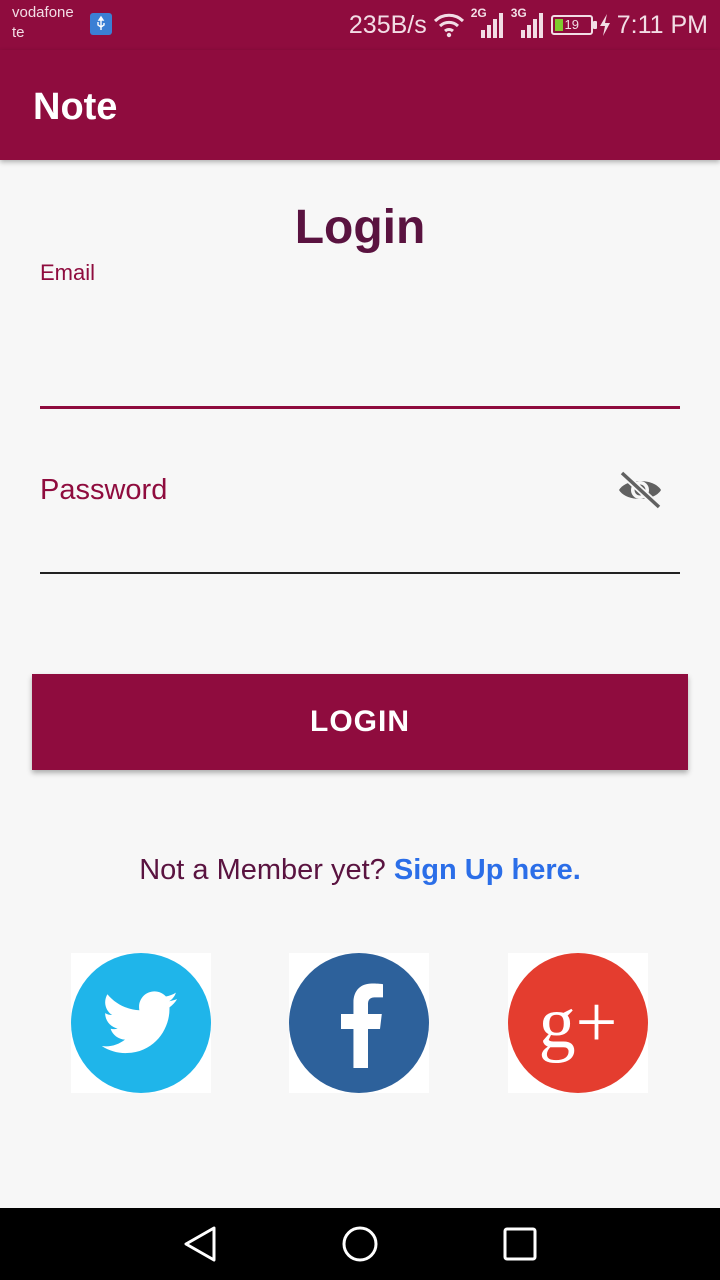 The image size is (720, 1280). I want to click on usb-icon, so click(101, 24).